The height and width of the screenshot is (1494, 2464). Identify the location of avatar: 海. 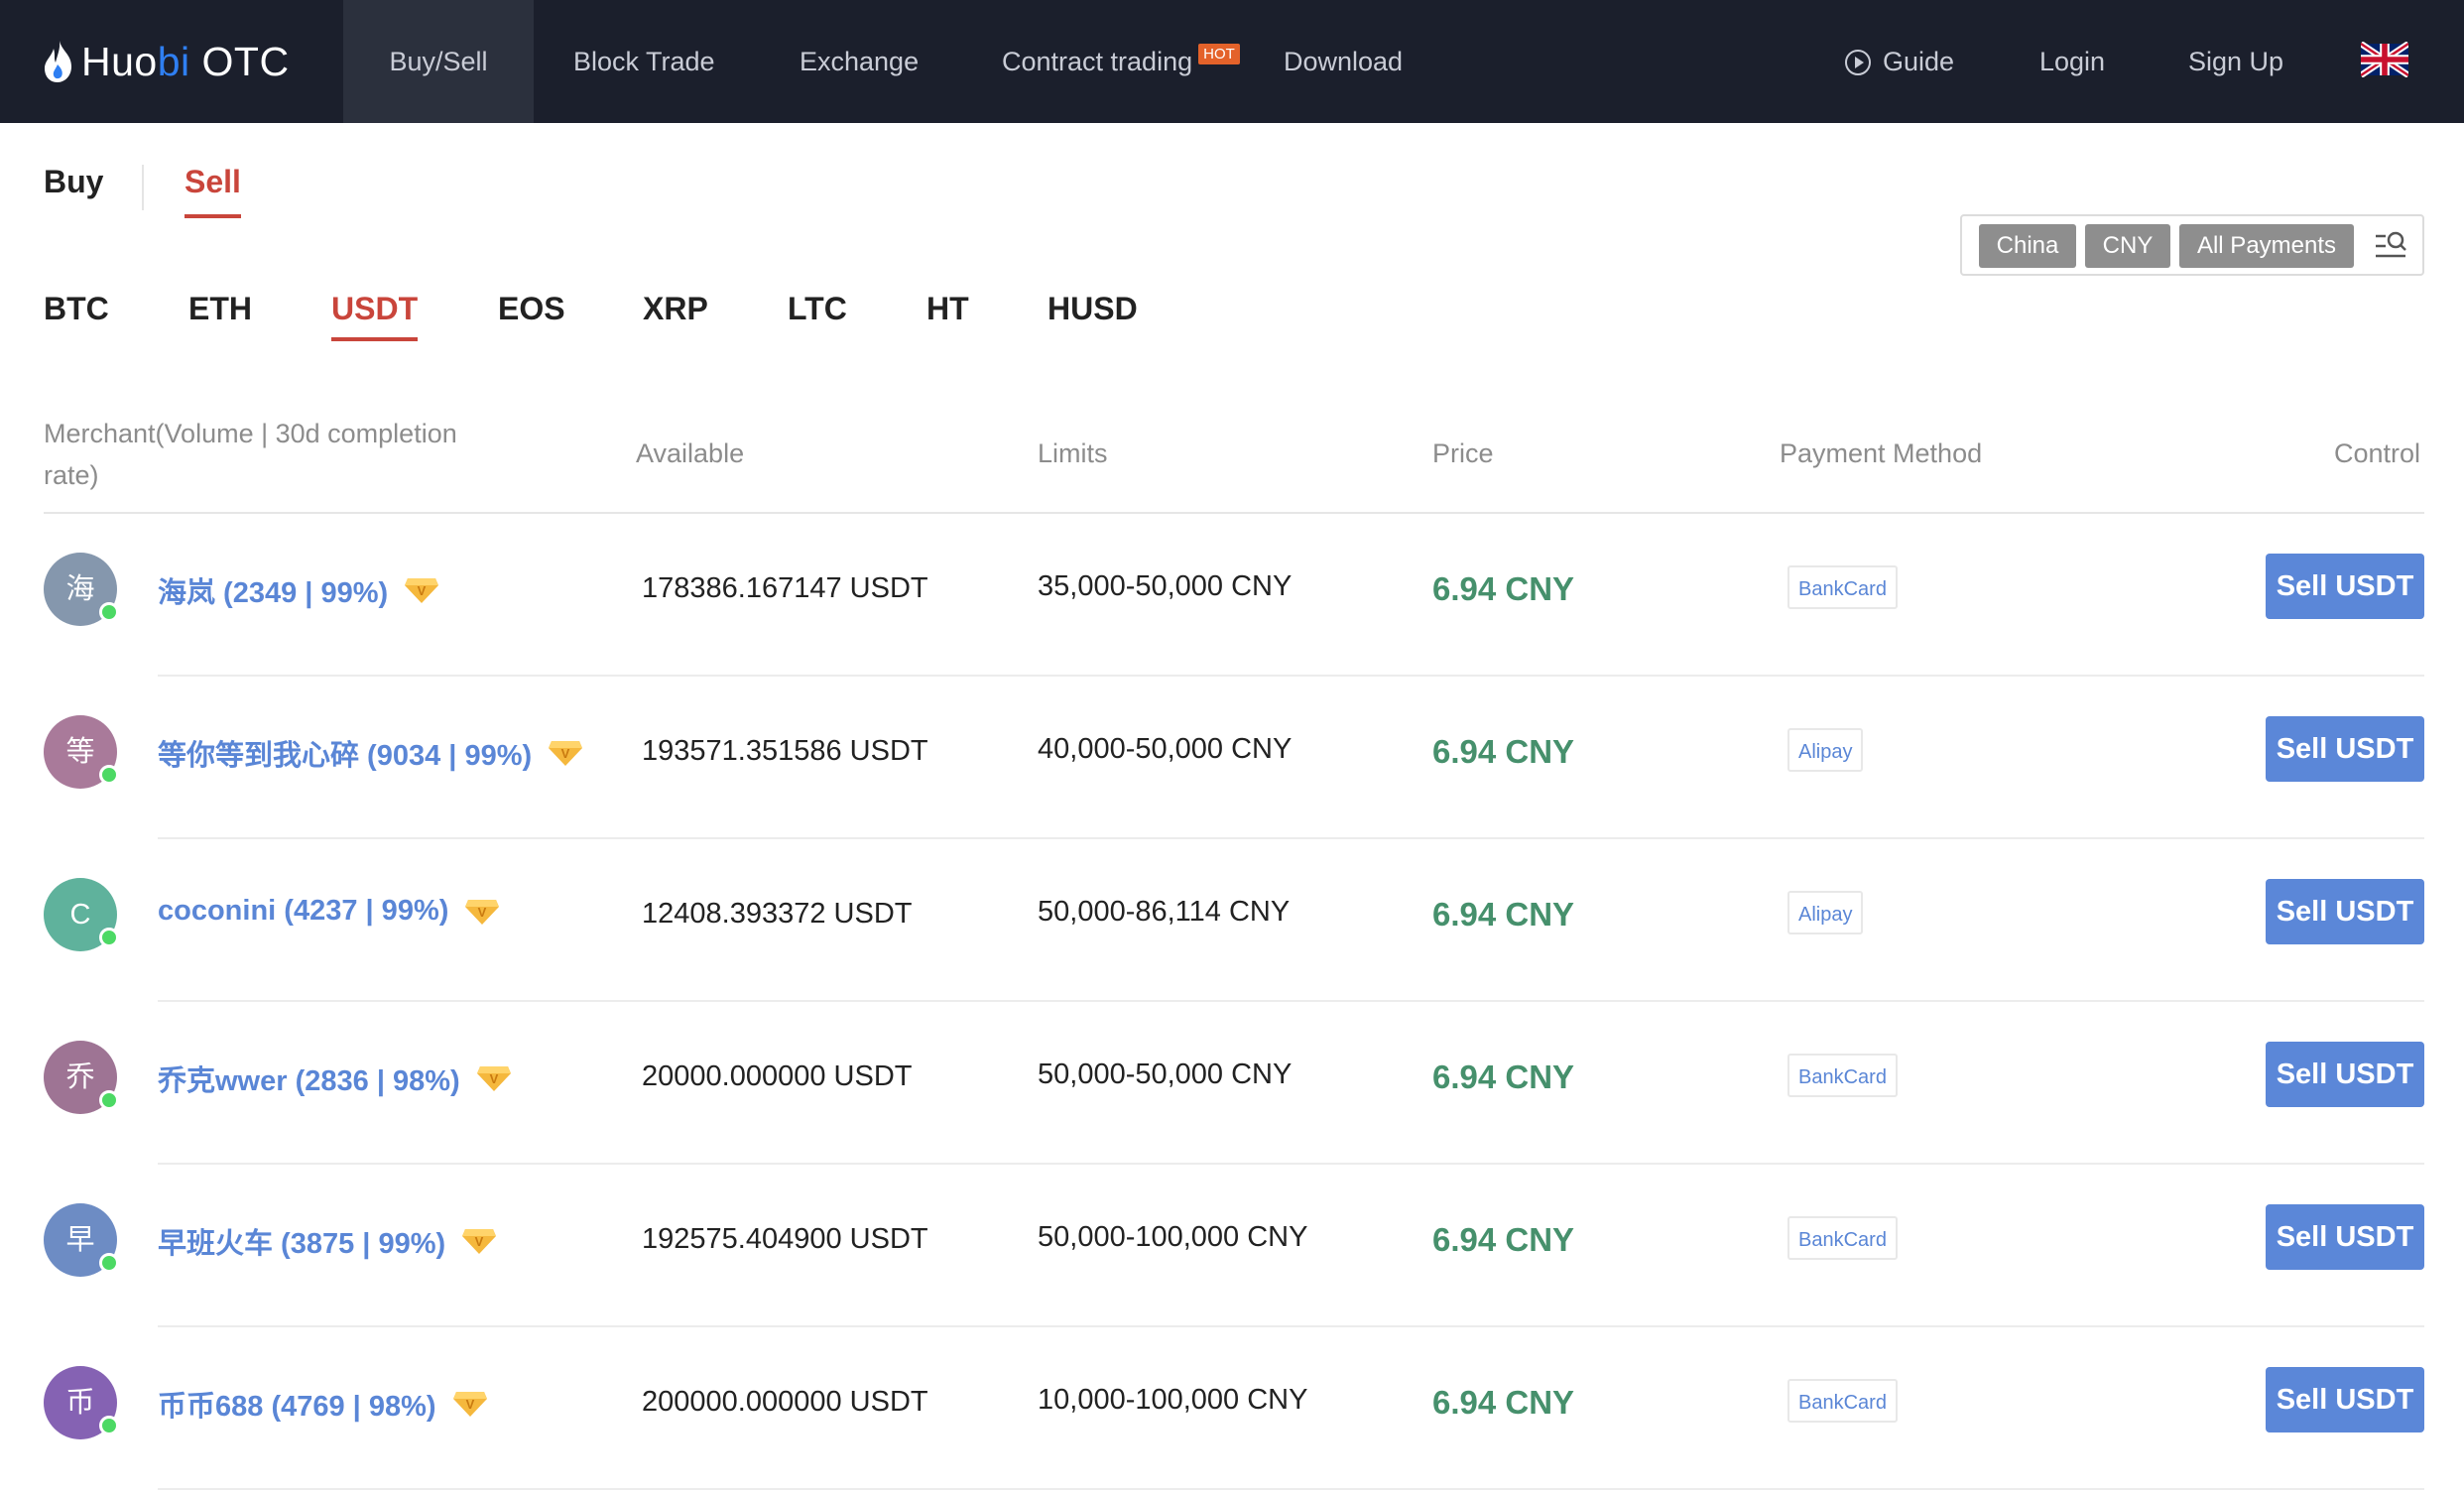
(81, 590).